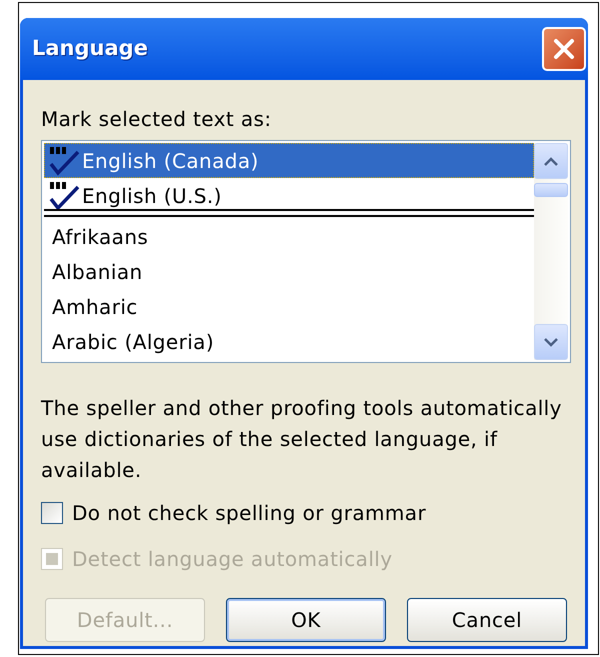  I want to click on language-item: Amharic, so click(289, 307).